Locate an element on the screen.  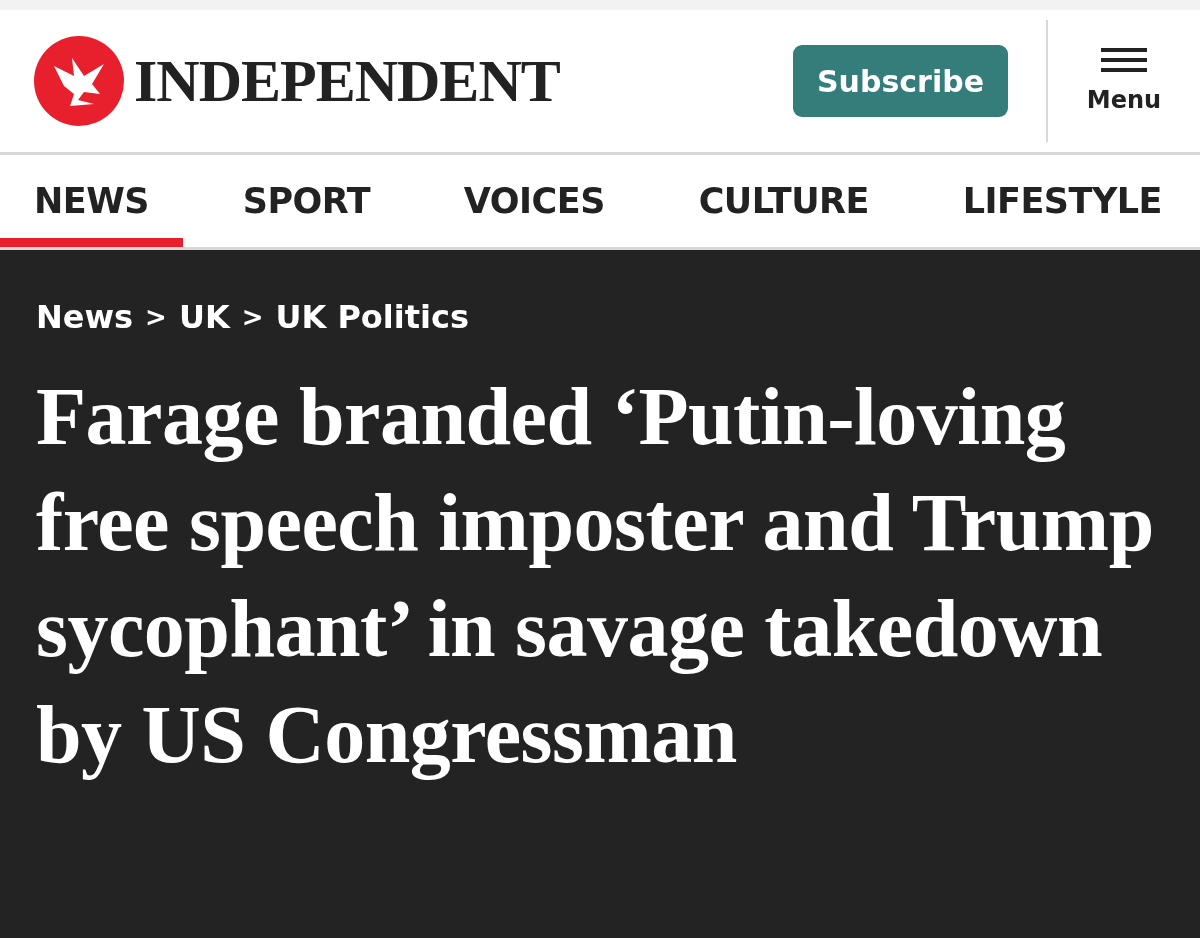
menu-icon is located at coordinates (1124, 60).